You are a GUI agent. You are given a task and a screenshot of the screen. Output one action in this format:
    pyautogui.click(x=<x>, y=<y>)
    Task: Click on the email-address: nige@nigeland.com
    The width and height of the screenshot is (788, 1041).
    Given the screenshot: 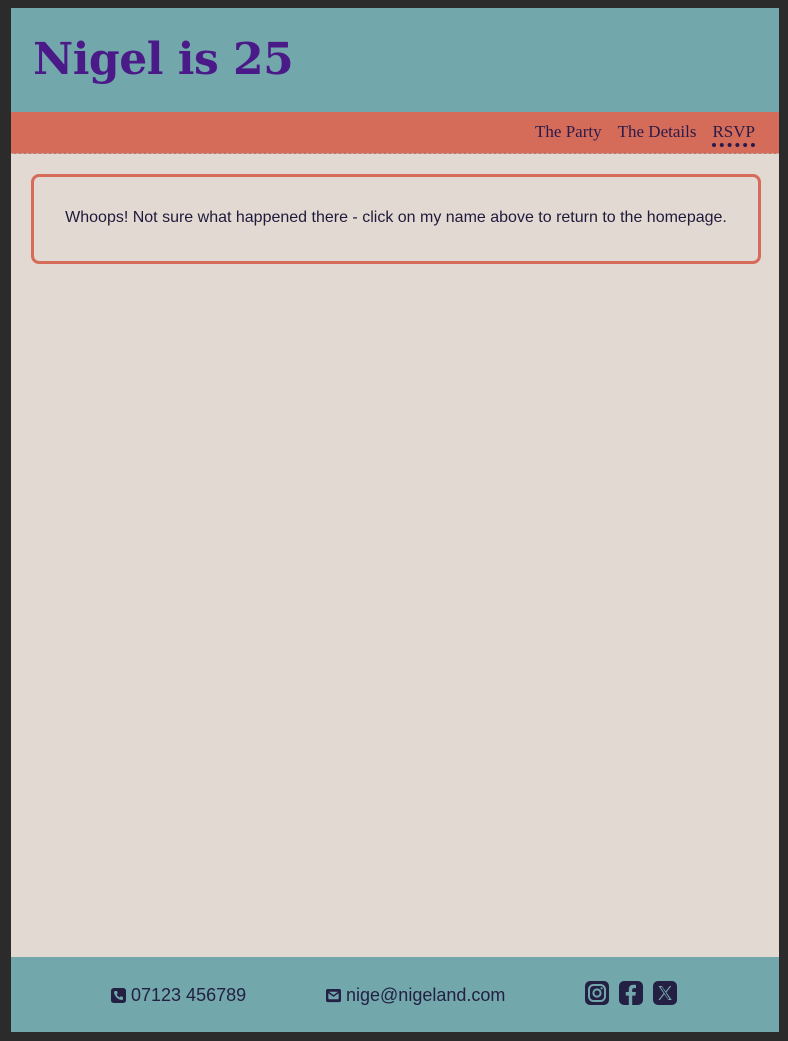 What is the action you would take?
    pyautogui.click(x=426, y=995)
    